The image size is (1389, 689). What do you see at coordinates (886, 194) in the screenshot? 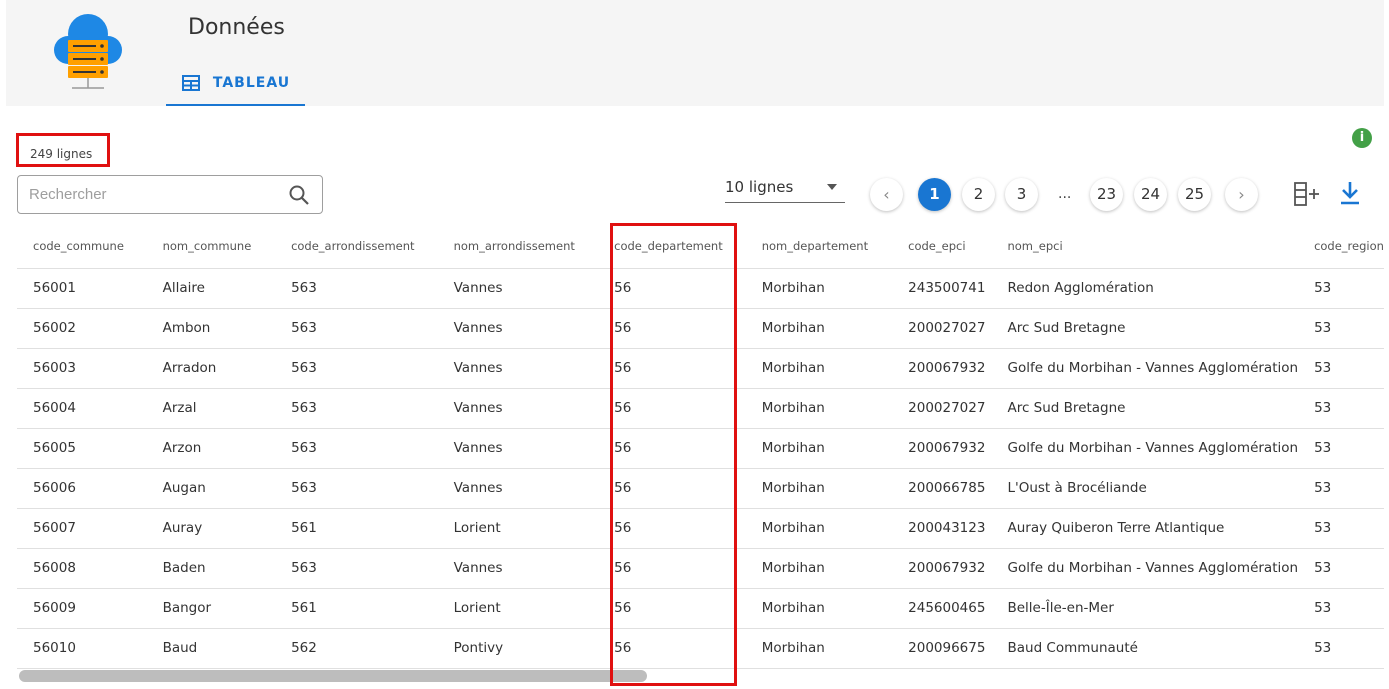
I see `prev-page-button: ‹` at bounding box center [886, 194].